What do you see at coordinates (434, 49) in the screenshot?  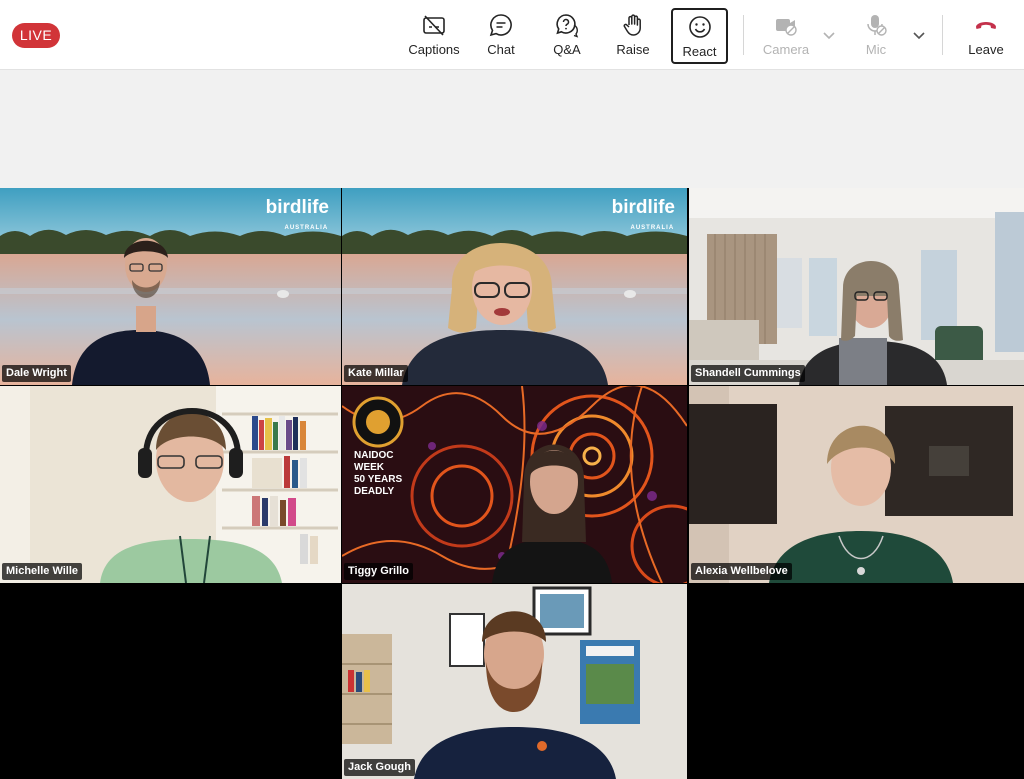 I see `captions-label: Captions` at bounding box center [434, 49].